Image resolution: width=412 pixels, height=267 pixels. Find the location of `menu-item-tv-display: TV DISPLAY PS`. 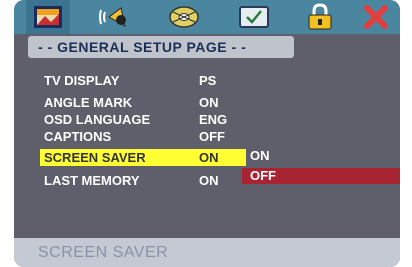

menu-item-tv-display: TV DISPLAY PS is located at coordinates (149, 80).